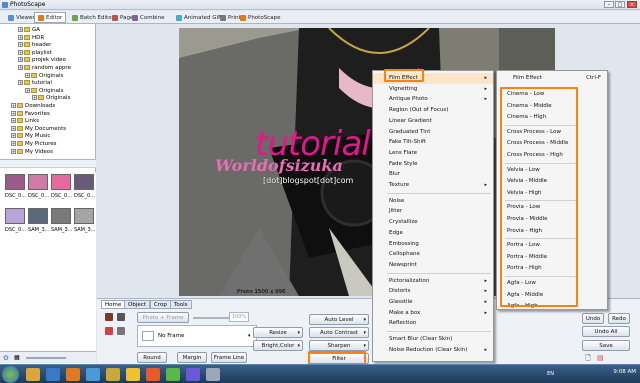 The width and height of the screenshot is (640, 383). What do you see at coordinates (121, 331) in the screenshot?
I see `frame-gray-icon` at bounding box center [121, 331].